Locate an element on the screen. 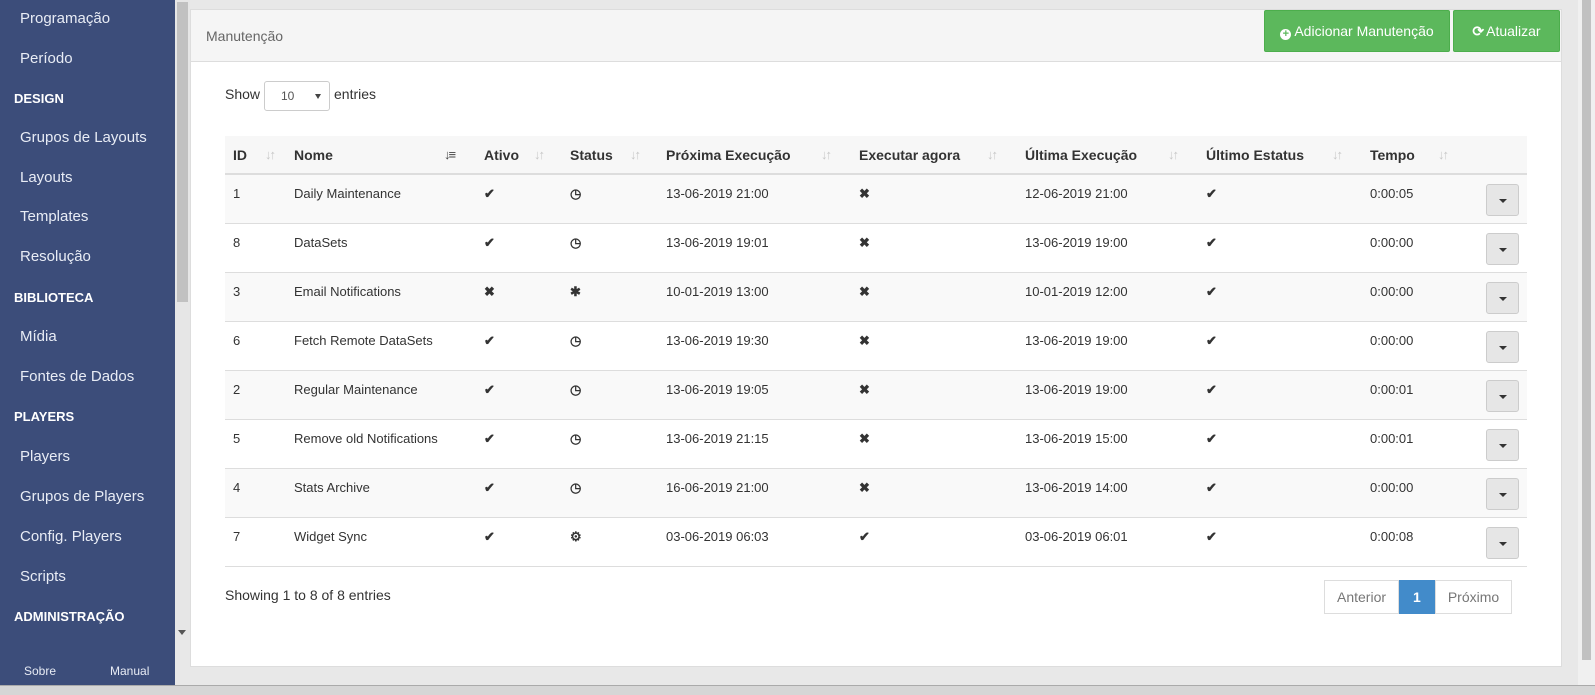  column-header-actions is located at coordinates (1499, 155).